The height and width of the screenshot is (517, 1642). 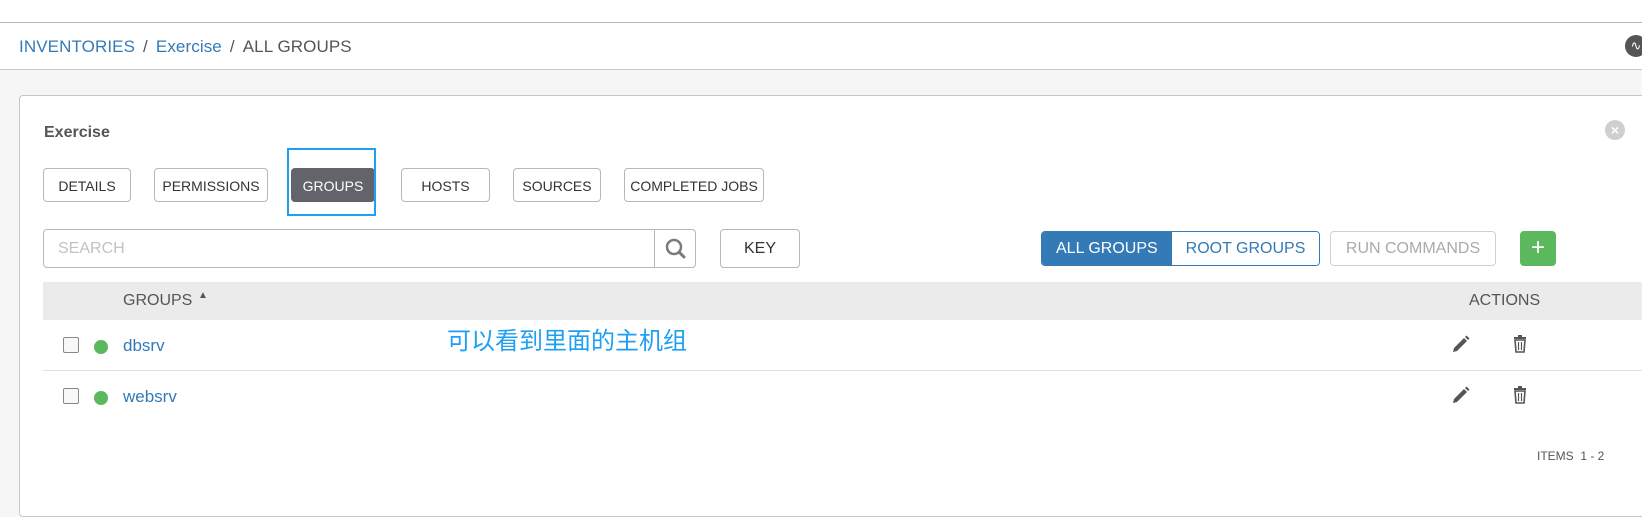 I want to click on activity-stream-icon: ∿, so click(x=1633, y=46).